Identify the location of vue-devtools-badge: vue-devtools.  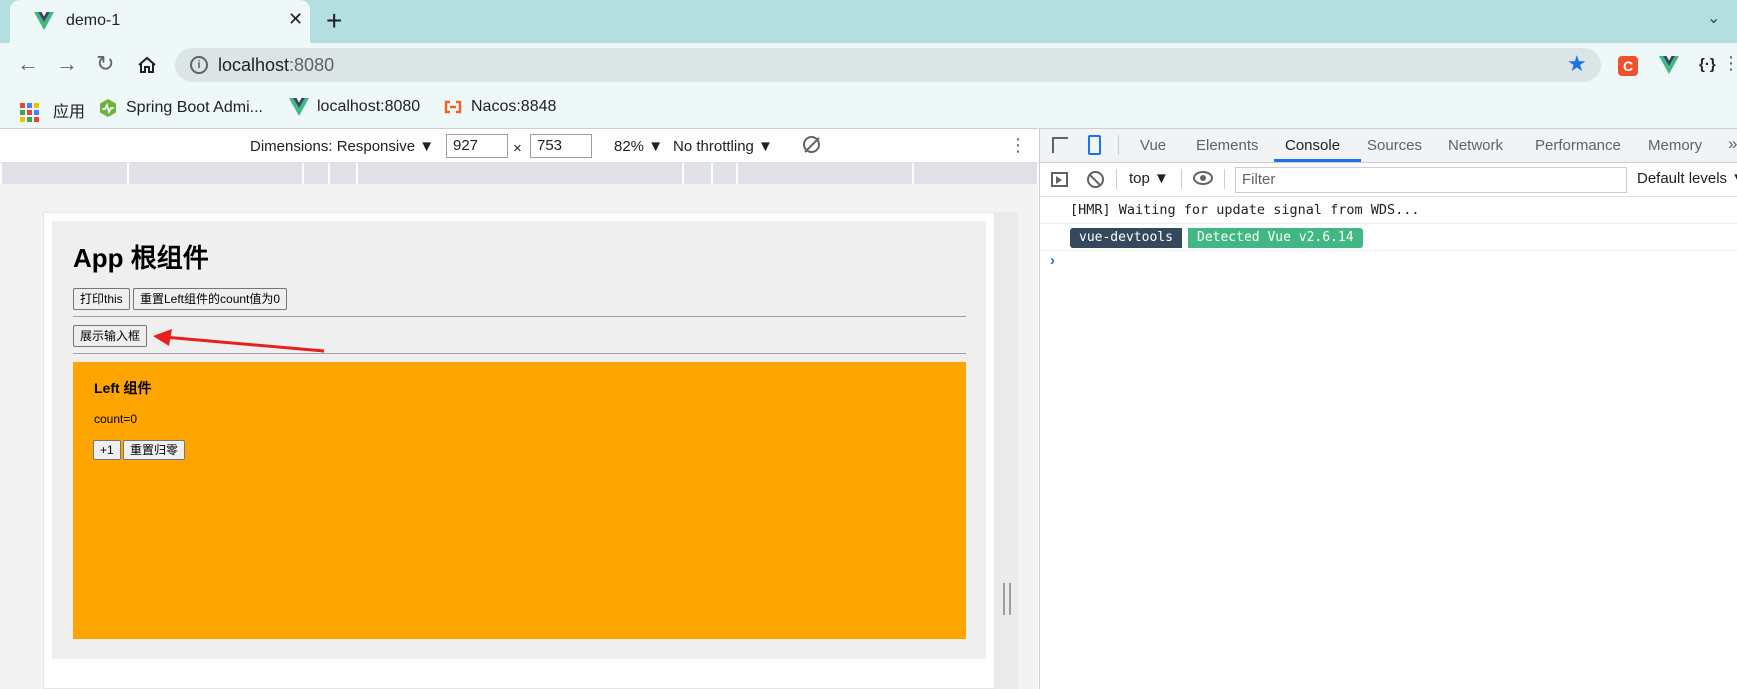
(1126, 238).